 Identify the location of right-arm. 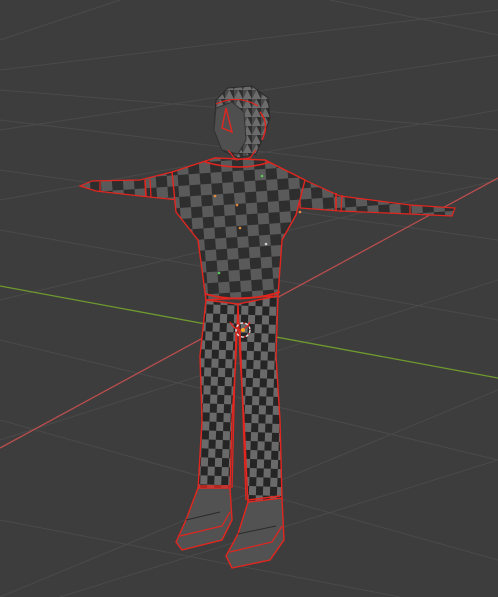
(377, 197).